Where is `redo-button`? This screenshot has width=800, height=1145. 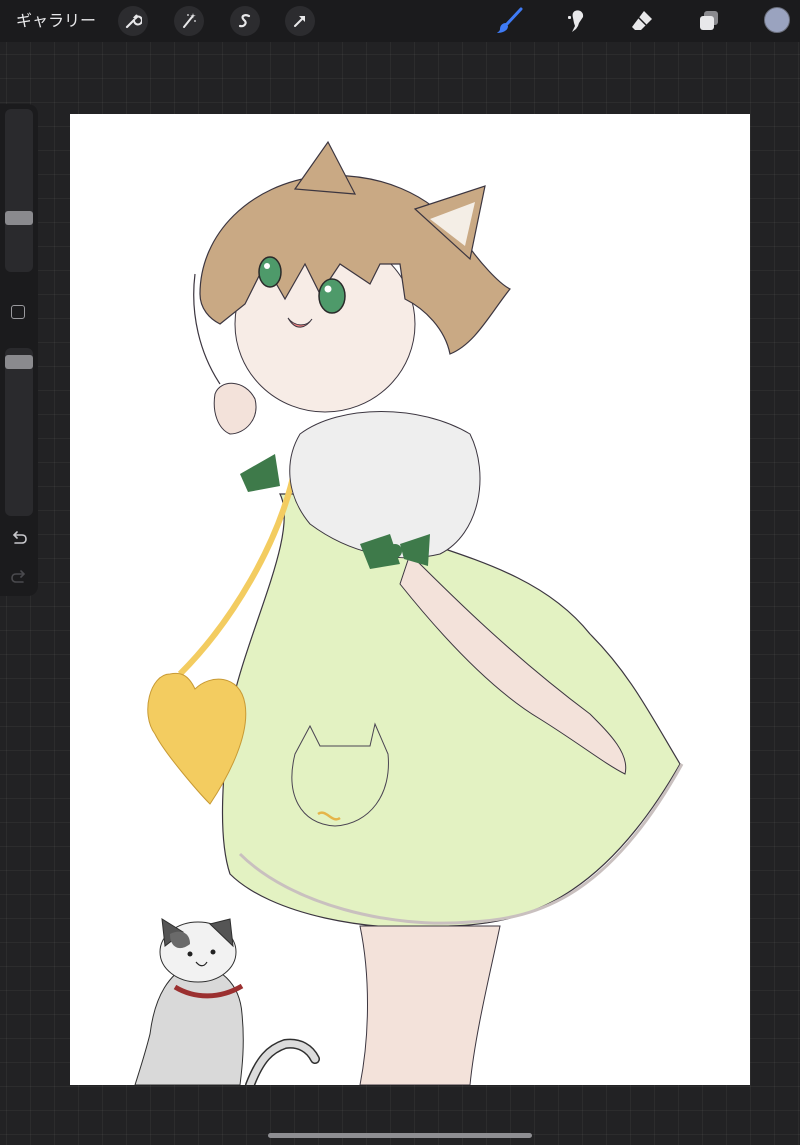
redo-button is located at coordinates (19, 578).